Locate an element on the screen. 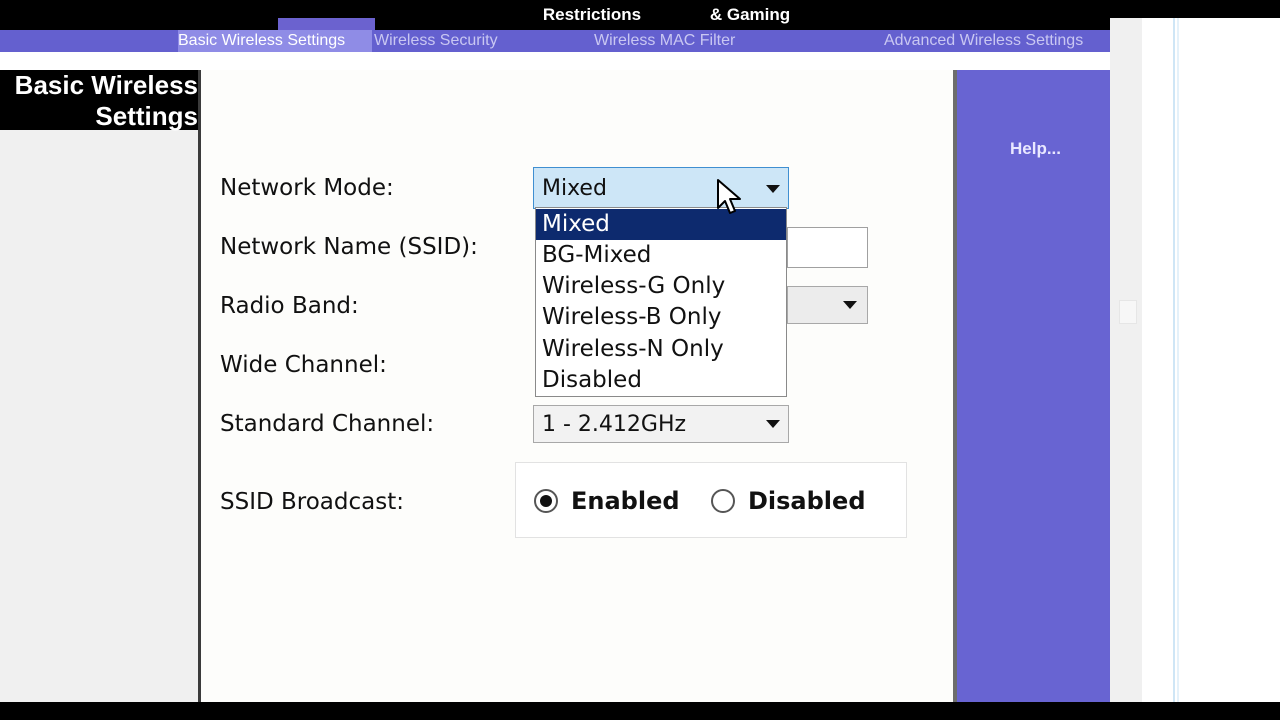 This screenshot has width=1280, height=720. top-tab-active-indicator is located at coordinates (326, 24).